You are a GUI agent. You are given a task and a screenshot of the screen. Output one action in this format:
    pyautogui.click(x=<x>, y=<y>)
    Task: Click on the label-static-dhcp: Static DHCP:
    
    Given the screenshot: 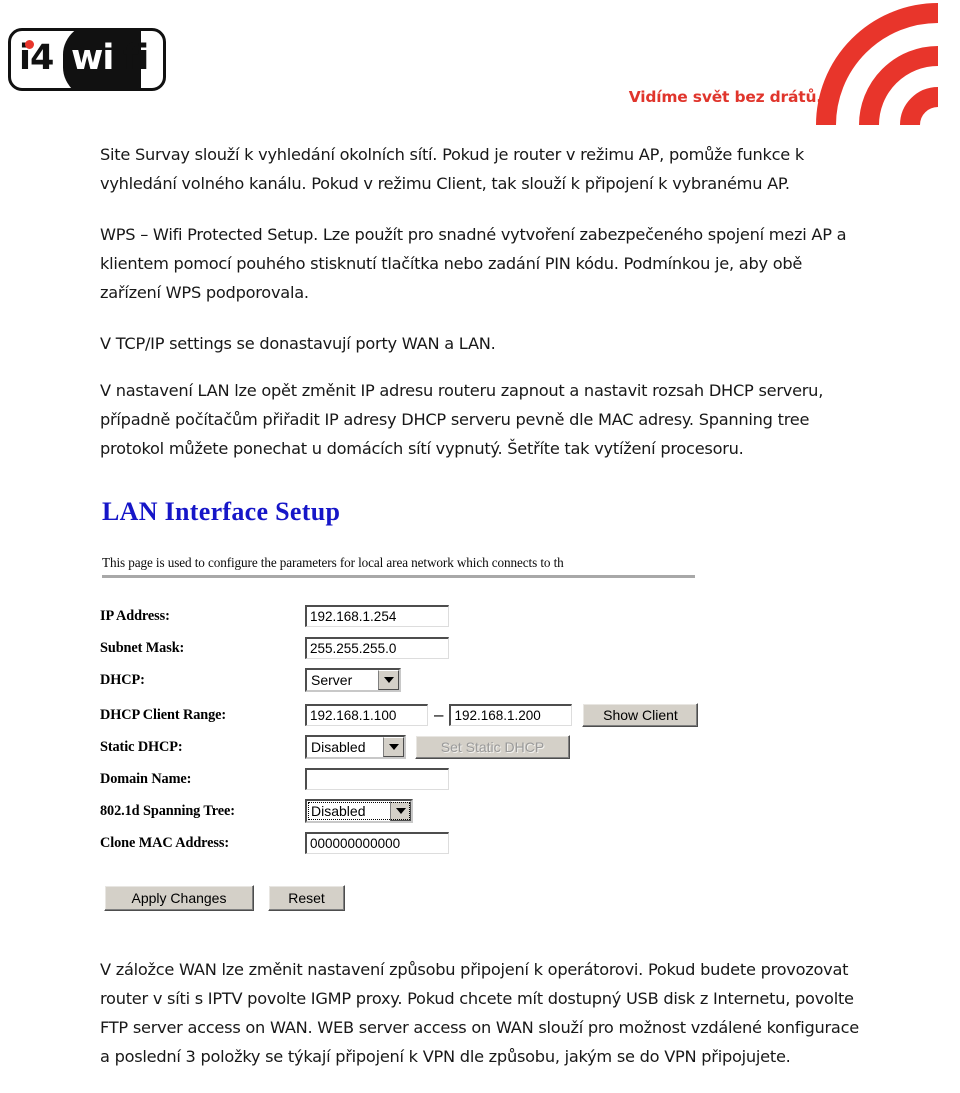 What is the action you would take?
    pyautogui.click(x=141, y=746)
    